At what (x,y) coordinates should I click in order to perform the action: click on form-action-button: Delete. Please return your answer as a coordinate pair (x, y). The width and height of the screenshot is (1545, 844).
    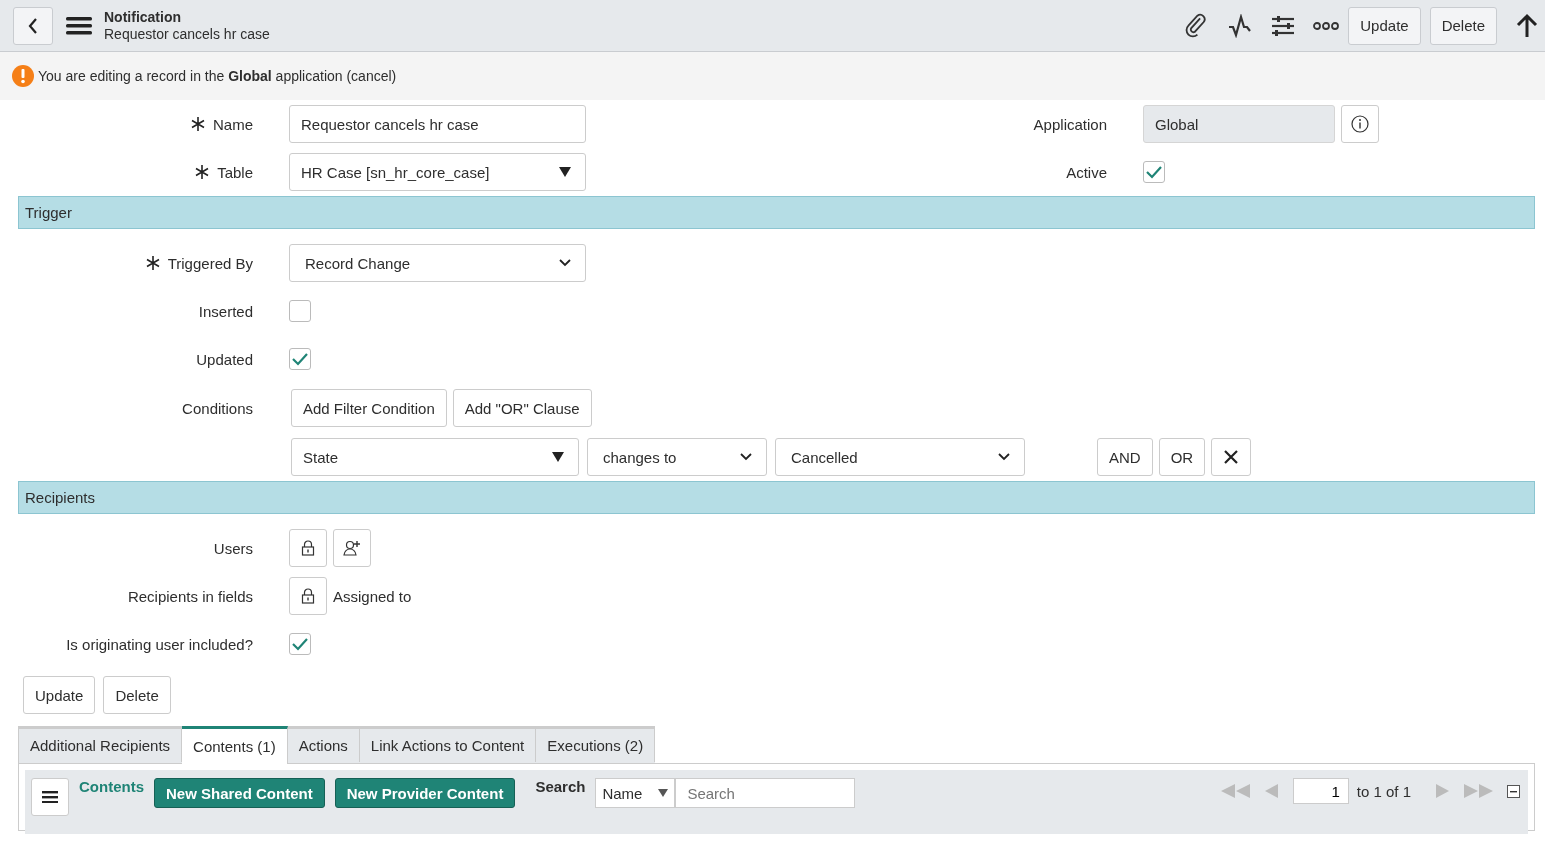
    Looking at the image, I should click on (137, 695).